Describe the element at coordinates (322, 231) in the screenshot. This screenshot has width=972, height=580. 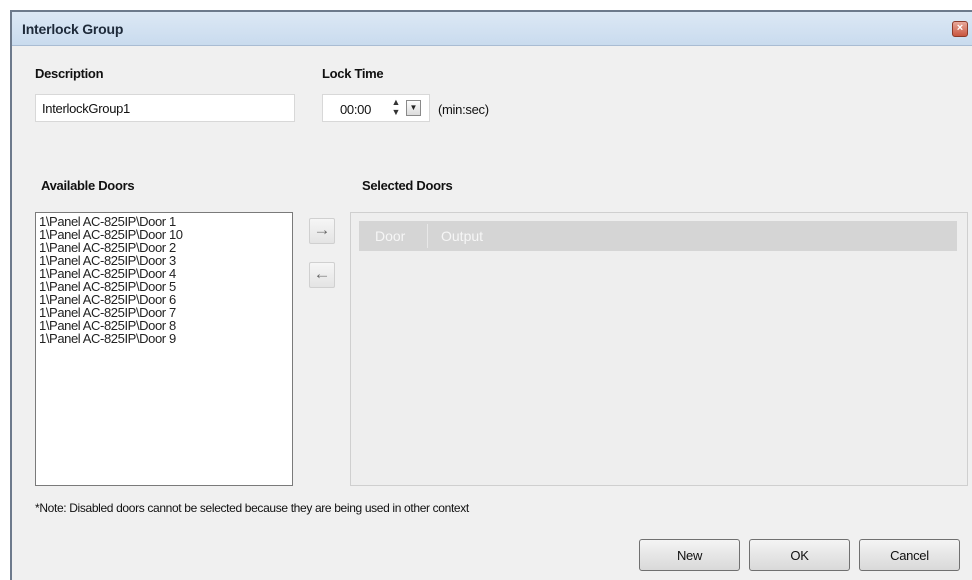
I see `arrow-right-icon: →` at that location.